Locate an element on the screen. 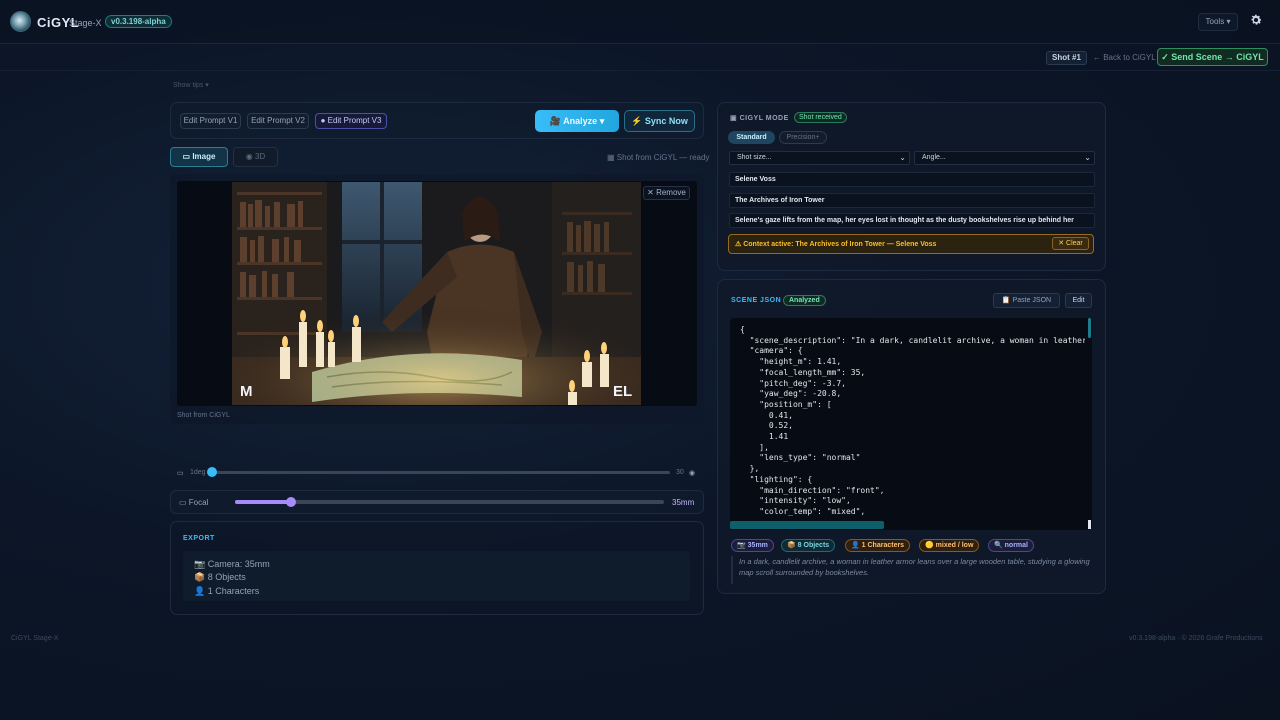  focal-label: ▭ Focal is located at coordinates (193, 502).